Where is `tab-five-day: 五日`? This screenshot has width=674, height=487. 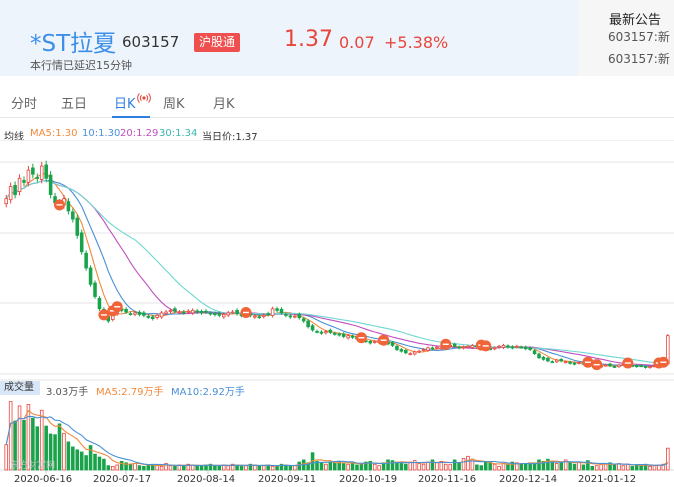 tab-five-day: 五日 is located at coordinates (74, 102).